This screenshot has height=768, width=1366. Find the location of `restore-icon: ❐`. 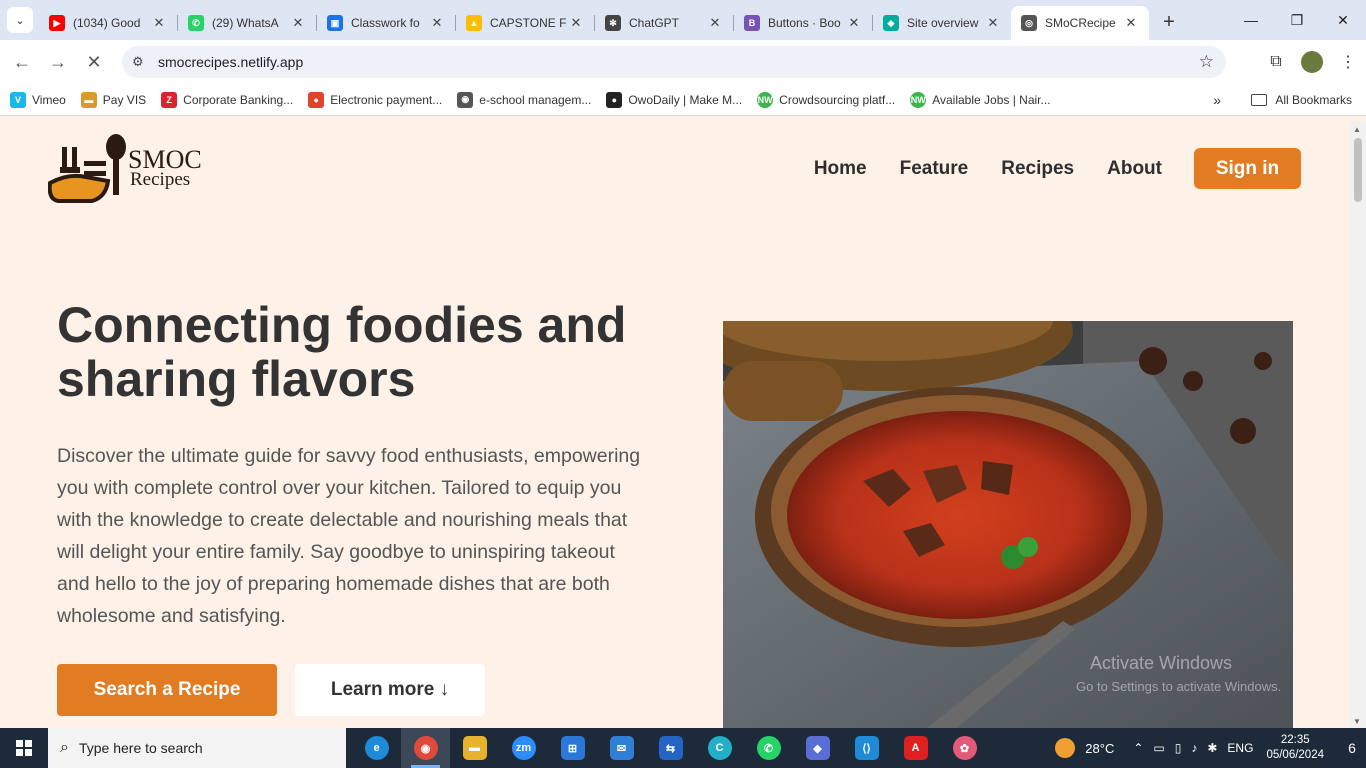

restore-icon: ❐ is located at coordinates (1297, 20).